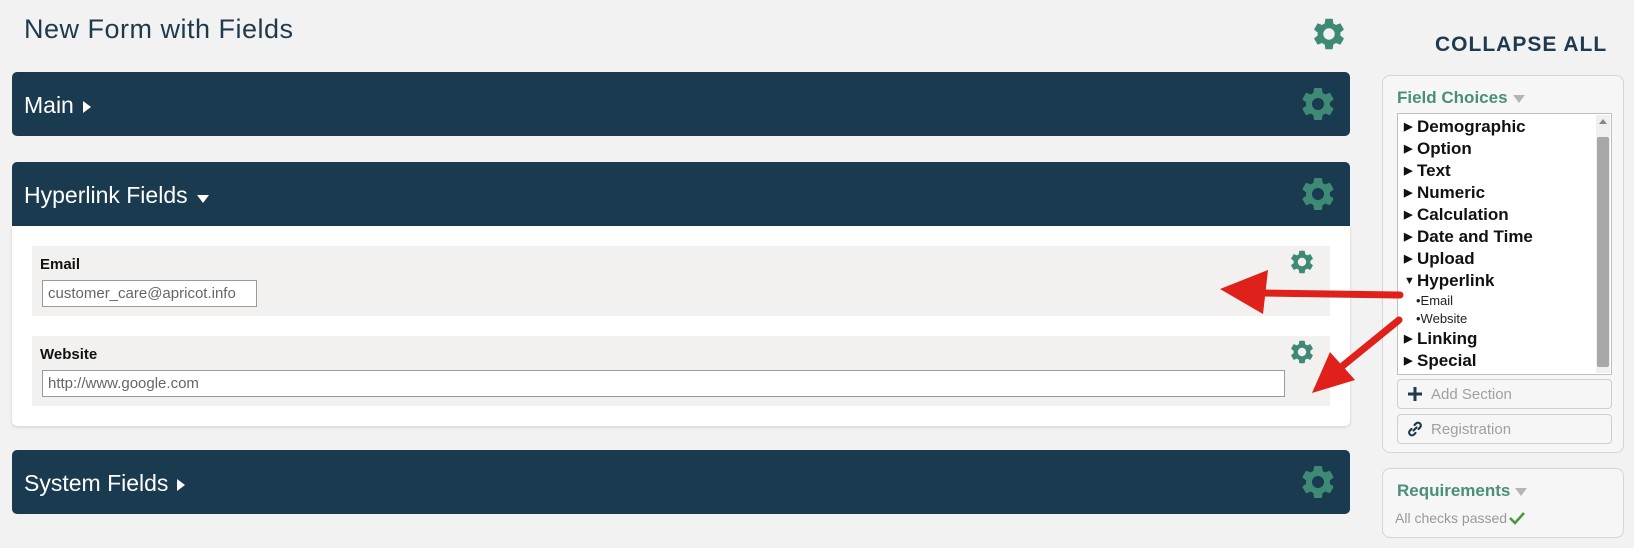  Describe the element at coordinates (149, 293) in the screenshot. I see `email-field: customer_care@apricot.info` at that location.